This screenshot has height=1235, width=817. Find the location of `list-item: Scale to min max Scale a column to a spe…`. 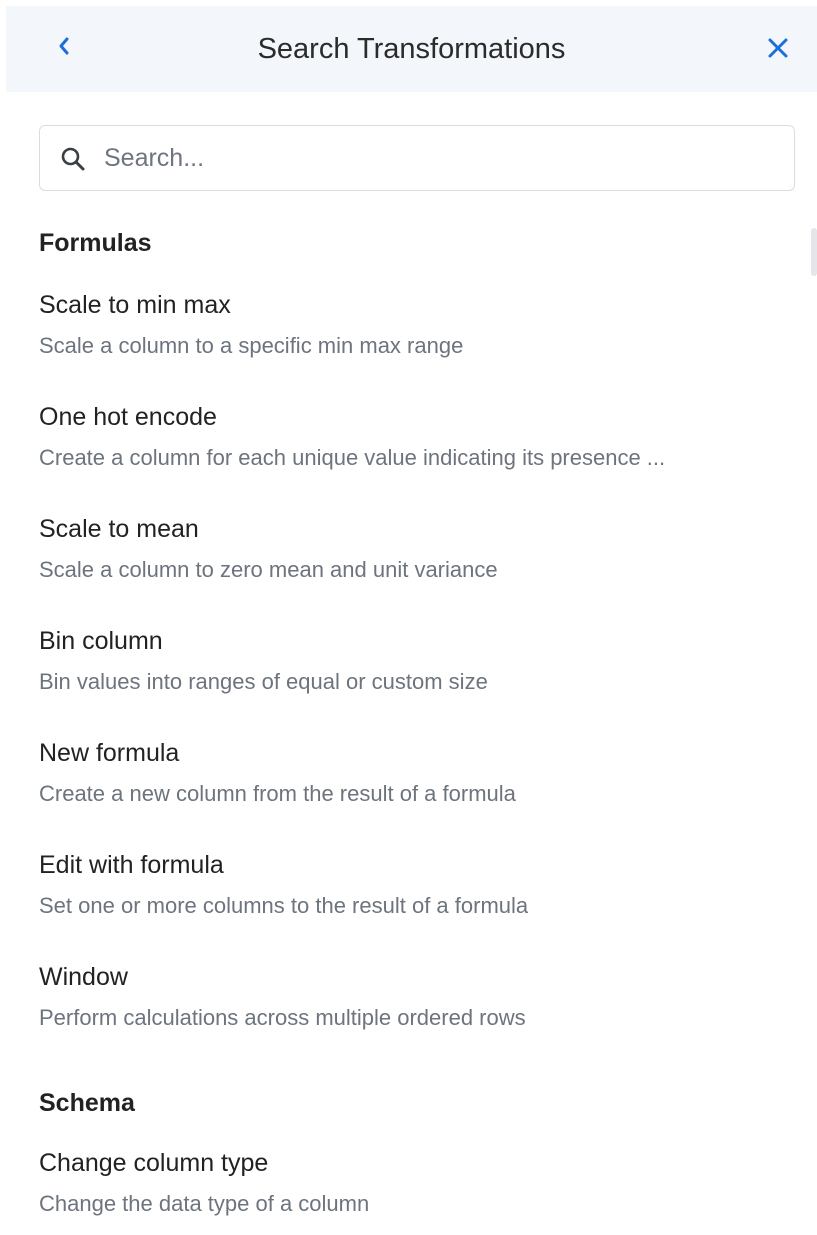

list-item: Scale to min max Scale a column to a spe… is located at coordinates (419, 343).